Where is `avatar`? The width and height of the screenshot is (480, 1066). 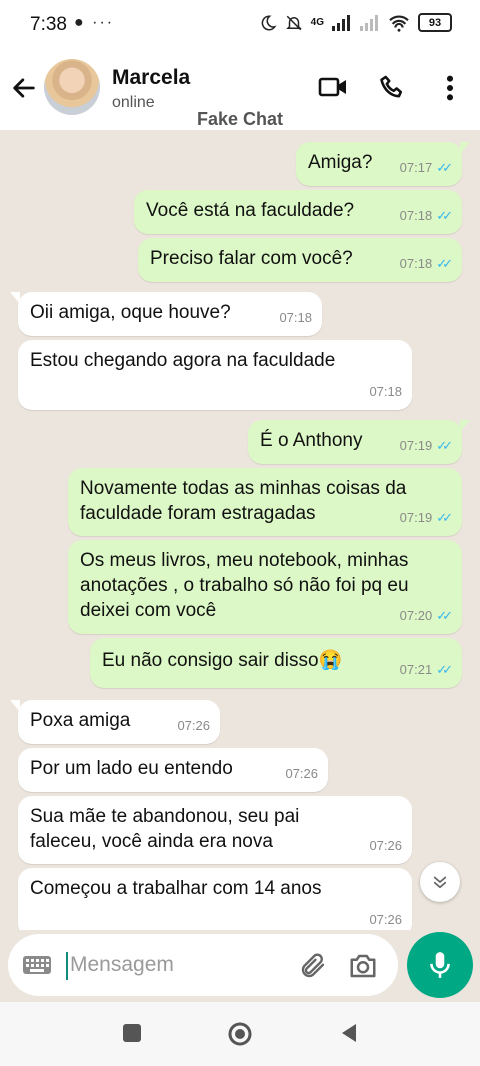
avatar is located at coordinates (72, 87).